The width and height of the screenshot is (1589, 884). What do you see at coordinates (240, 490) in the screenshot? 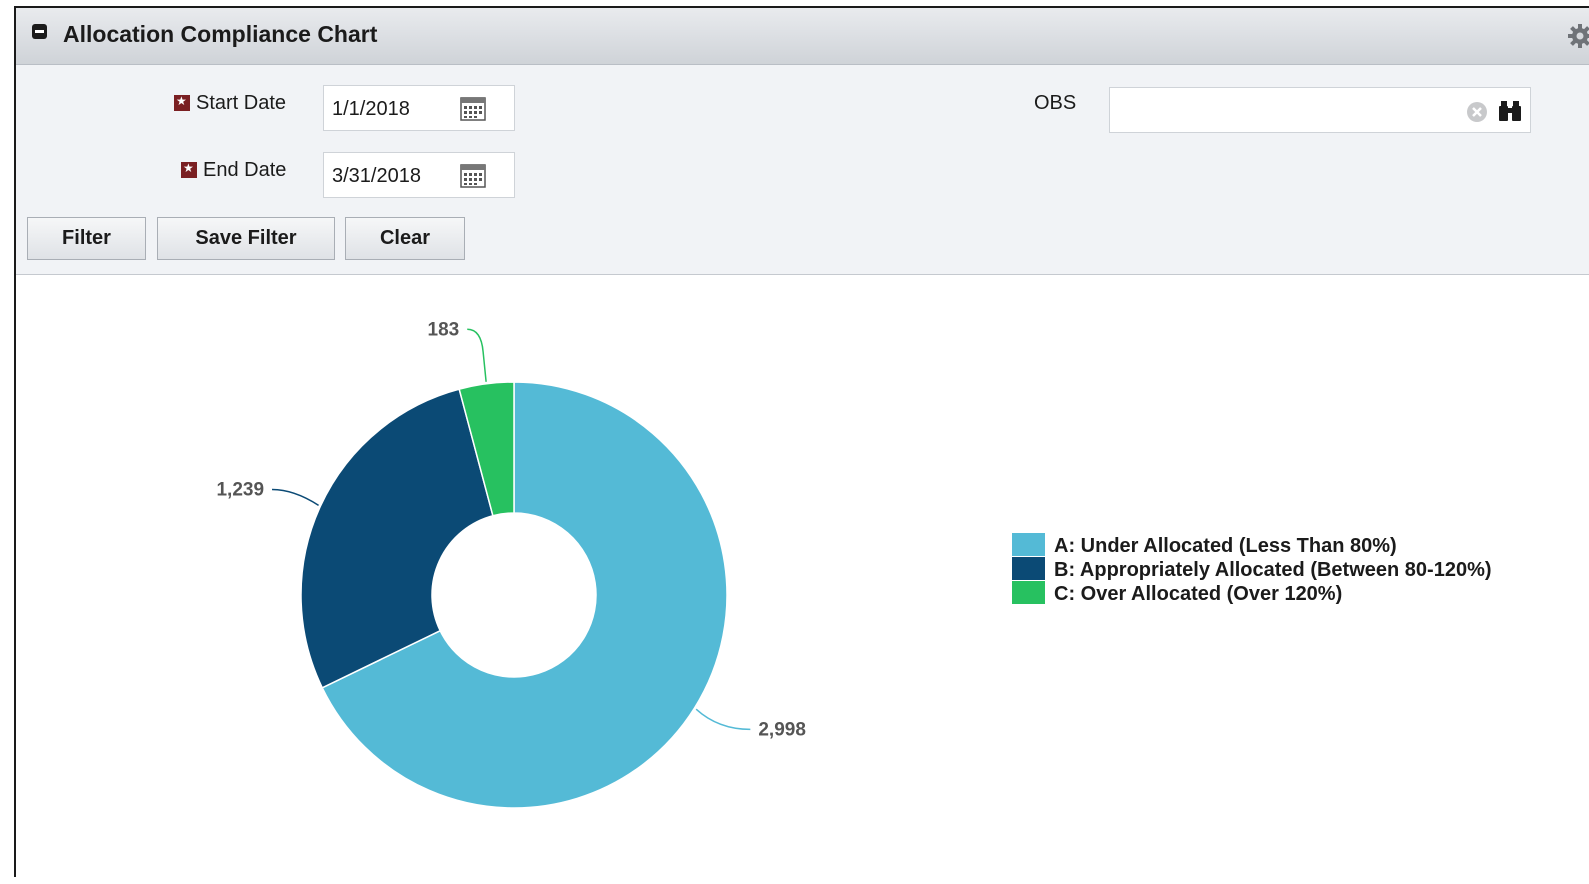
I see `data-label: 1,239` at bounding box center [240, 490].